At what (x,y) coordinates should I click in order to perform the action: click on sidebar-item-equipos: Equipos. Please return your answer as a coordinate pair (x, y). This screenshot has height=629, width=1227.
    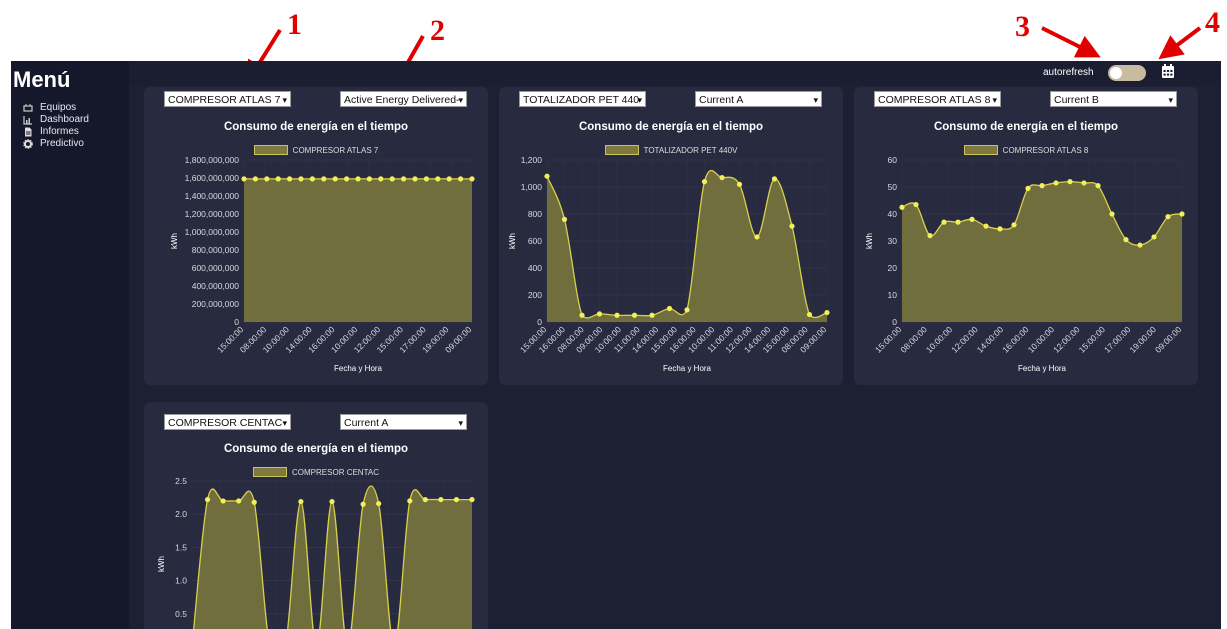
    Looking at the image, I should click on (49, 107).